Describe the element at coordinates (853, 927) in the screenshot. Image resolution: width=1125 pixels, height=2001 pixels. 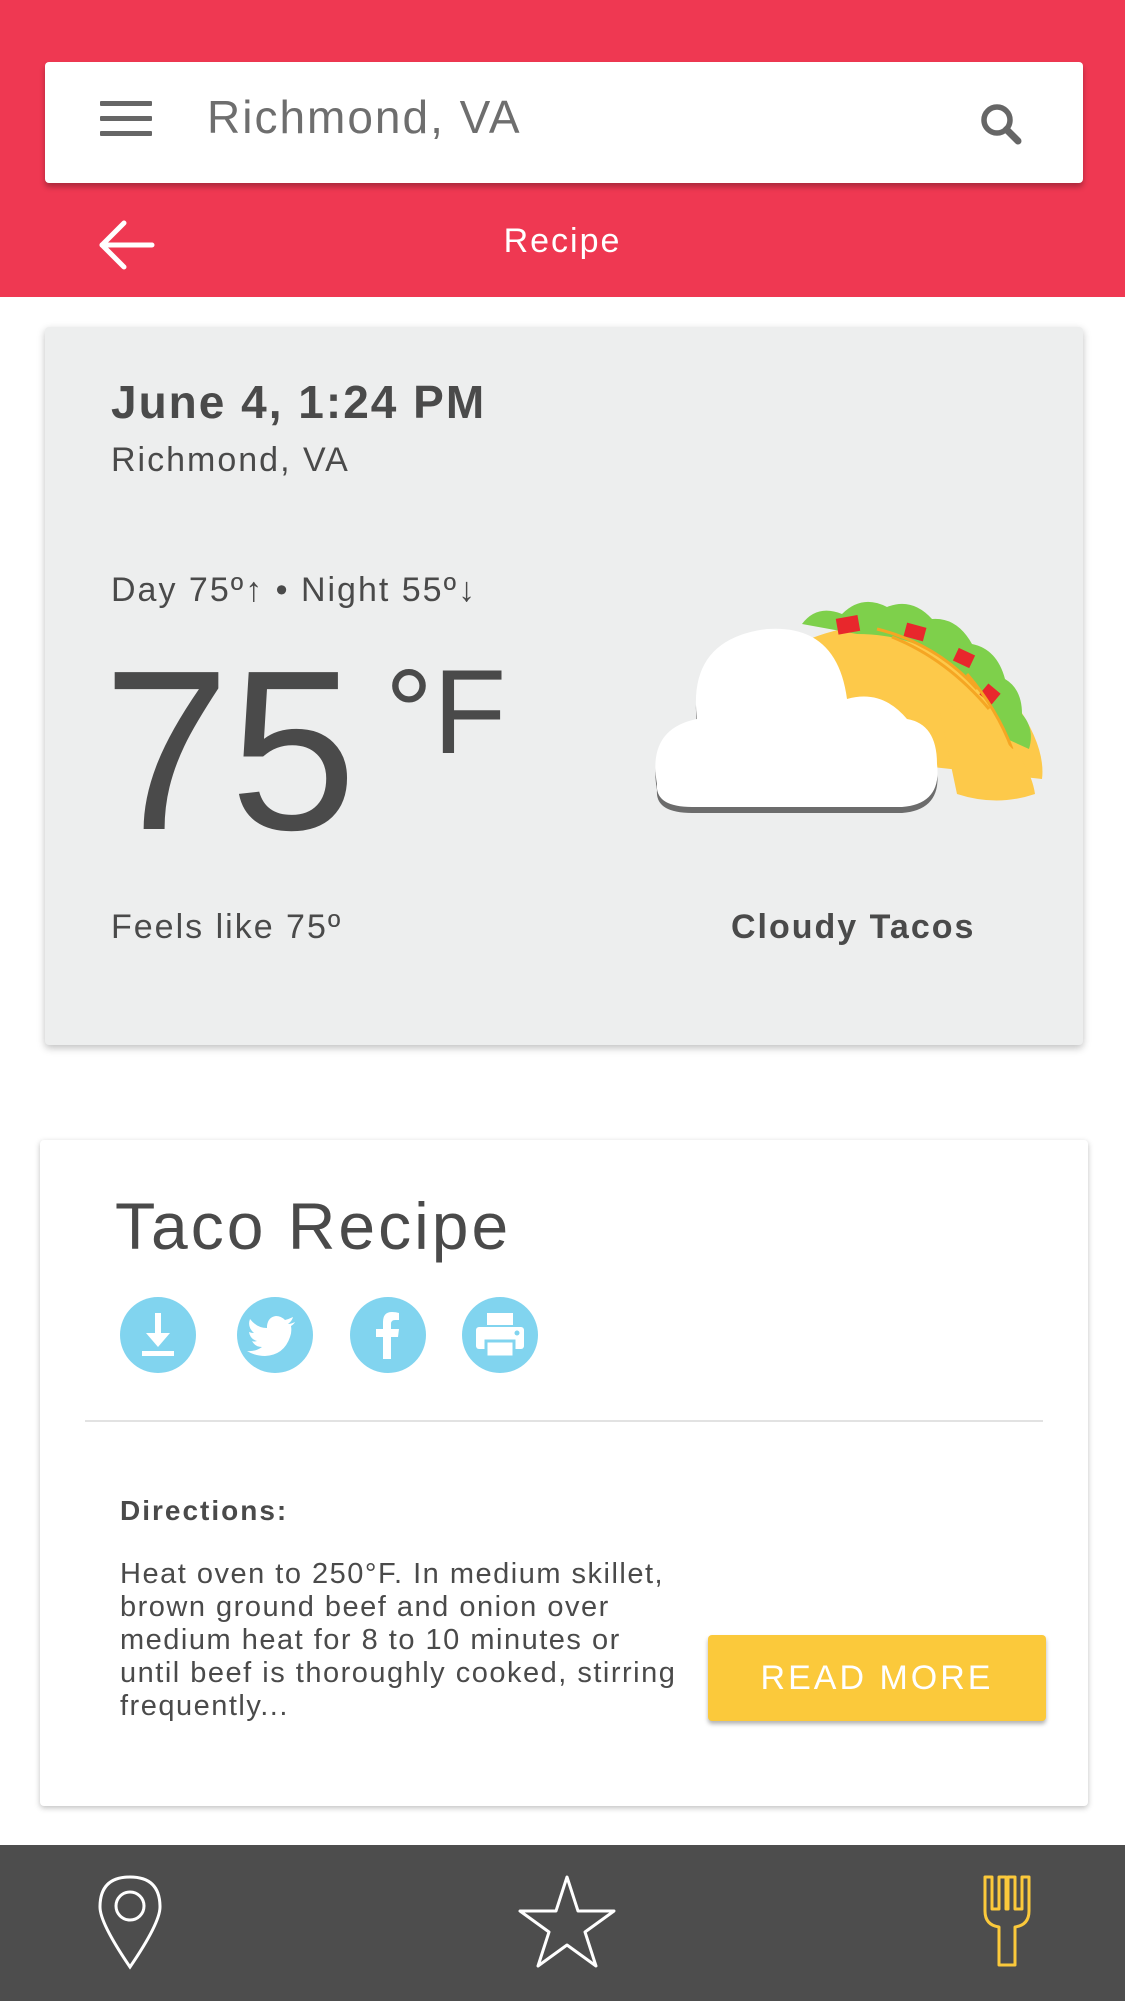
I see `weather-condition: Cloudy Tacos` at that location.